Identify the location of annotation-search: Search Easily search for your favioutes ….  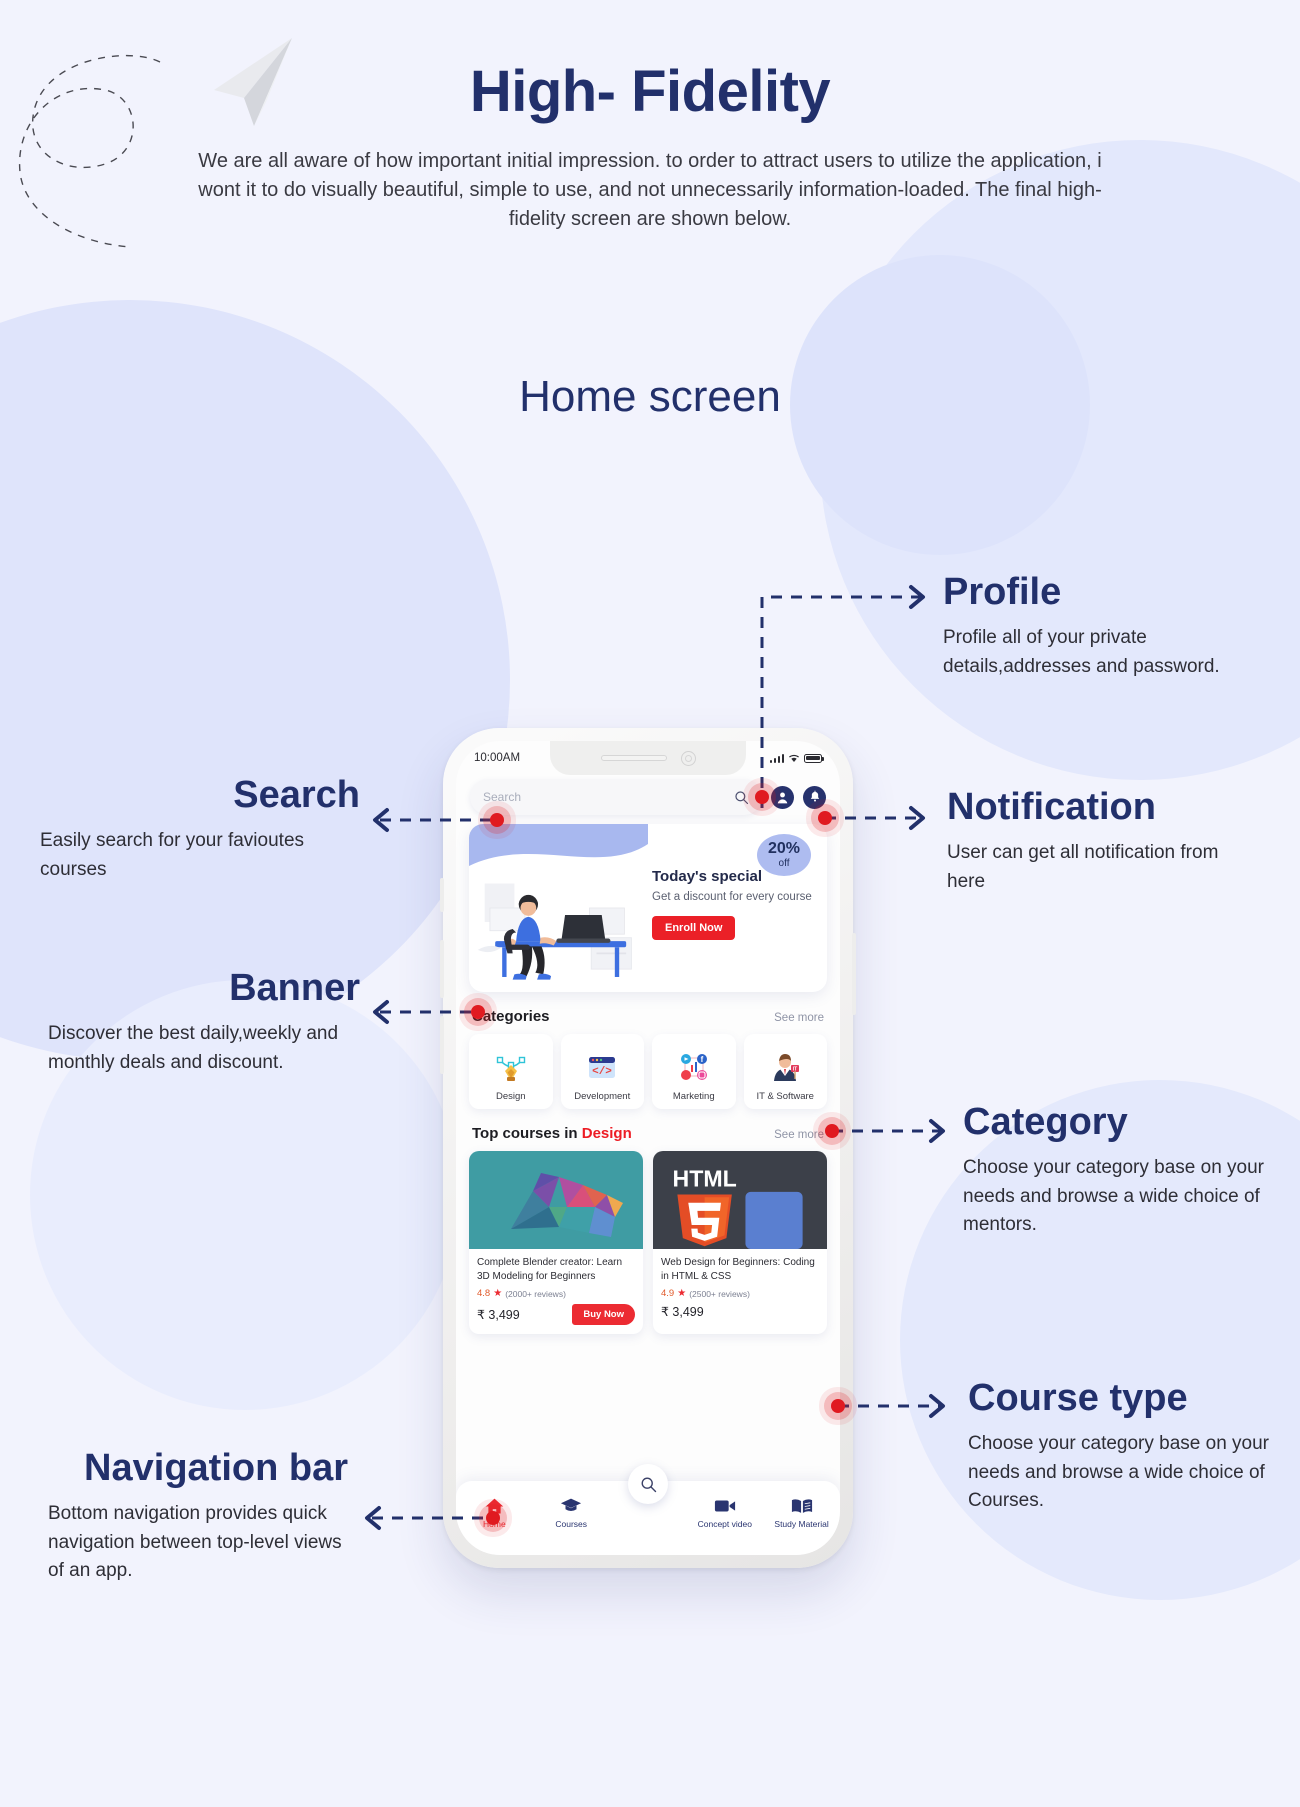
(200, 829).